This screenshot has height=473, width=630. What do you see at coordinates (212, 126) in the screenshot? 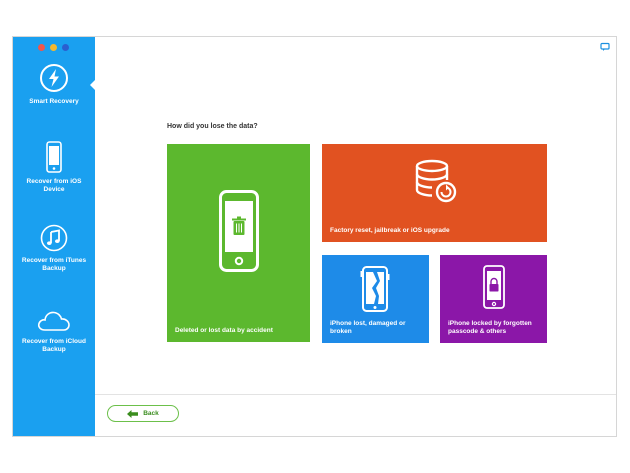
I see `question-heading: How did you lose the data?` at bounding box center [212, 126].